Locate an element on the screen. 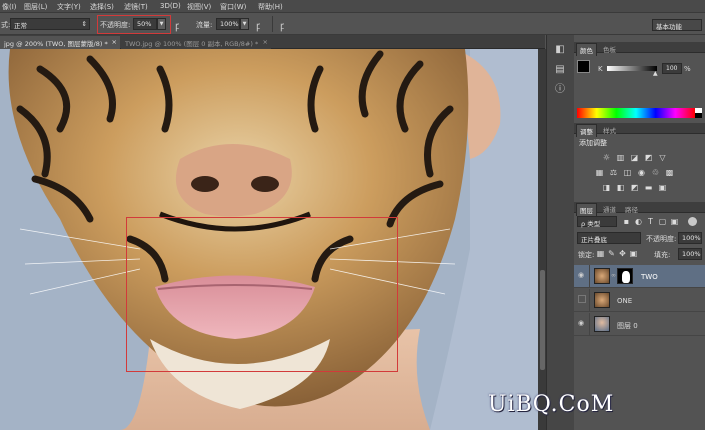  layer-filter-select: ρ 类型 is located at coordinates (597, 222).